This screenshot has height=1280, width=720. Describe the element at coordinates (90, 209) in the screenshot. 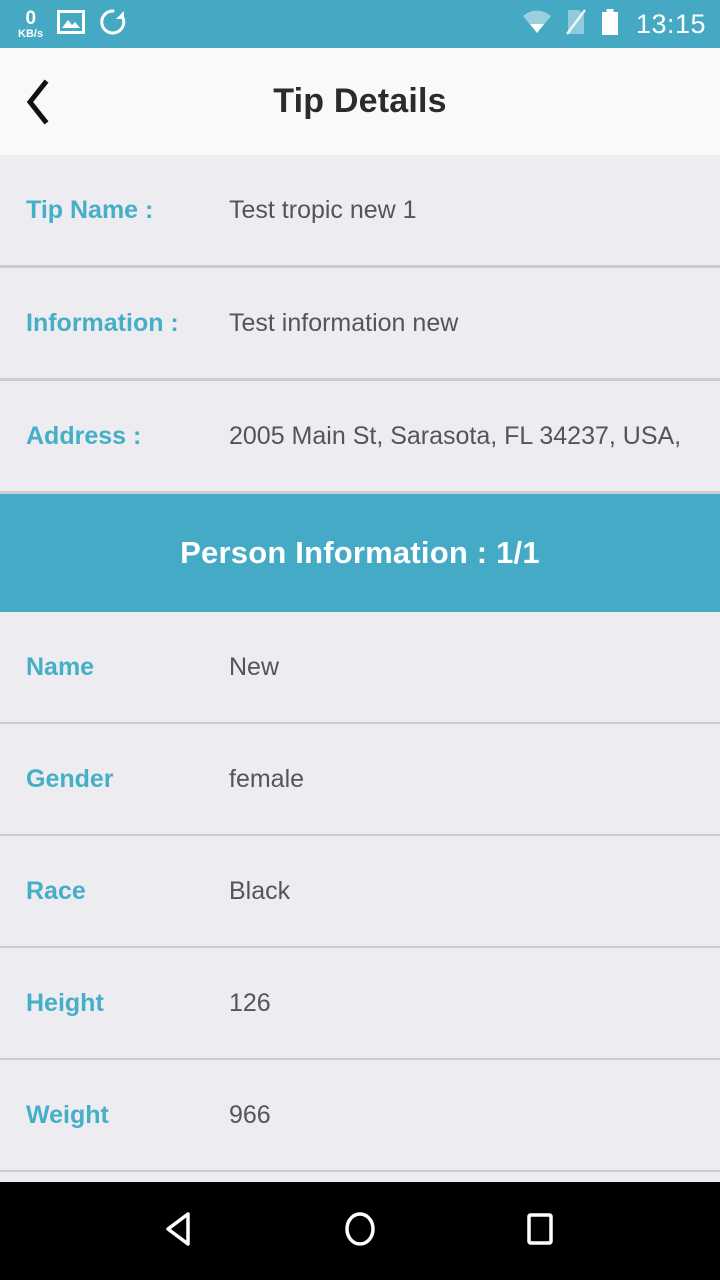

I see `detail-label-tip-name: Tip Name :` at that location.